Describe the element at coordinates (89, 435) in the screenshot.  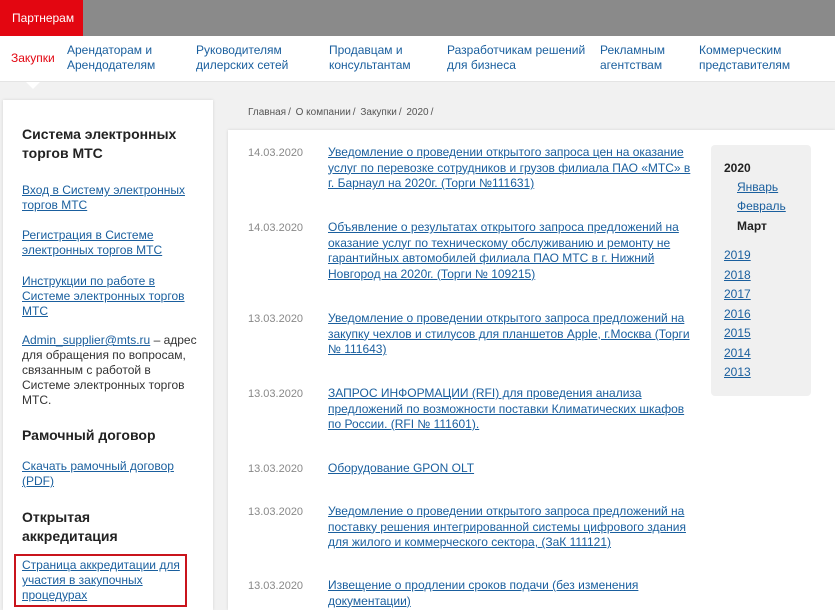
I see `sidebar-heading-framework-contract: Рамочный договор` at that location.